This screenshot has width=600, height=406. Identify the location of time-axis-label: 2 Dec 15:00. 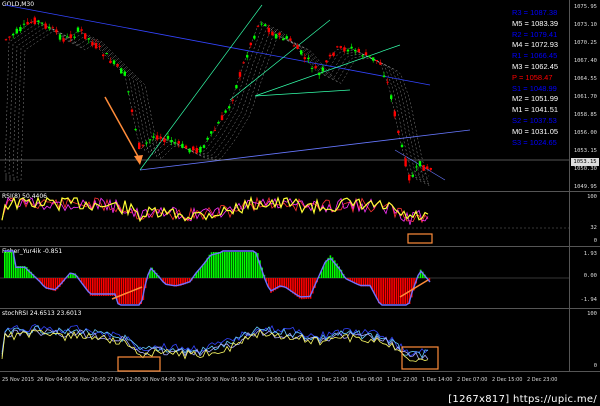
(507, 380).